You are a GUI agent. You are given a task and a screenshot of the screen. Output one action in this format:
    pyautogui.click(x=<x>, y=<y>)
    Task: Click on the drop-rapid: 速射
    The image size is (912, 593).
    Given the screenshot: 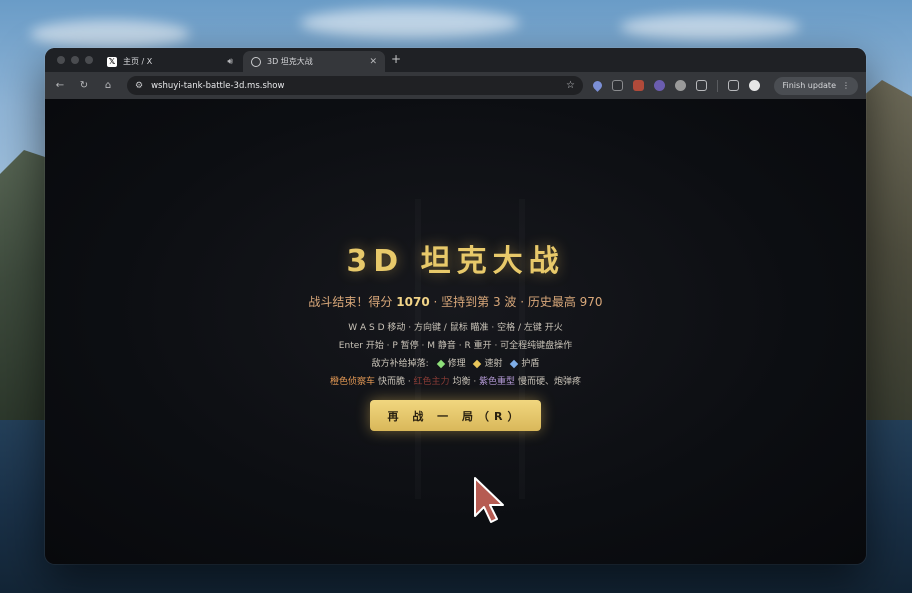 What is the action you would take?
    pyautogui.click(x=493, y=364)
    